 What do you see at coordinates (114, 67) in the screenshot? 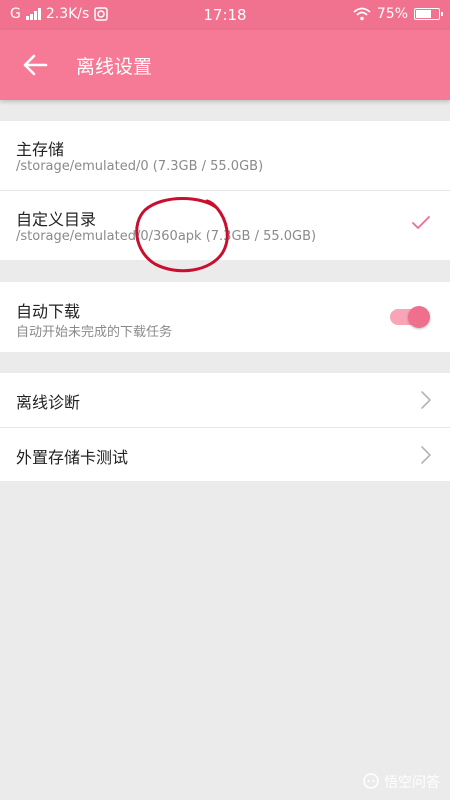
I see `page-title: 离线设置` at bounding box center [114, 67].